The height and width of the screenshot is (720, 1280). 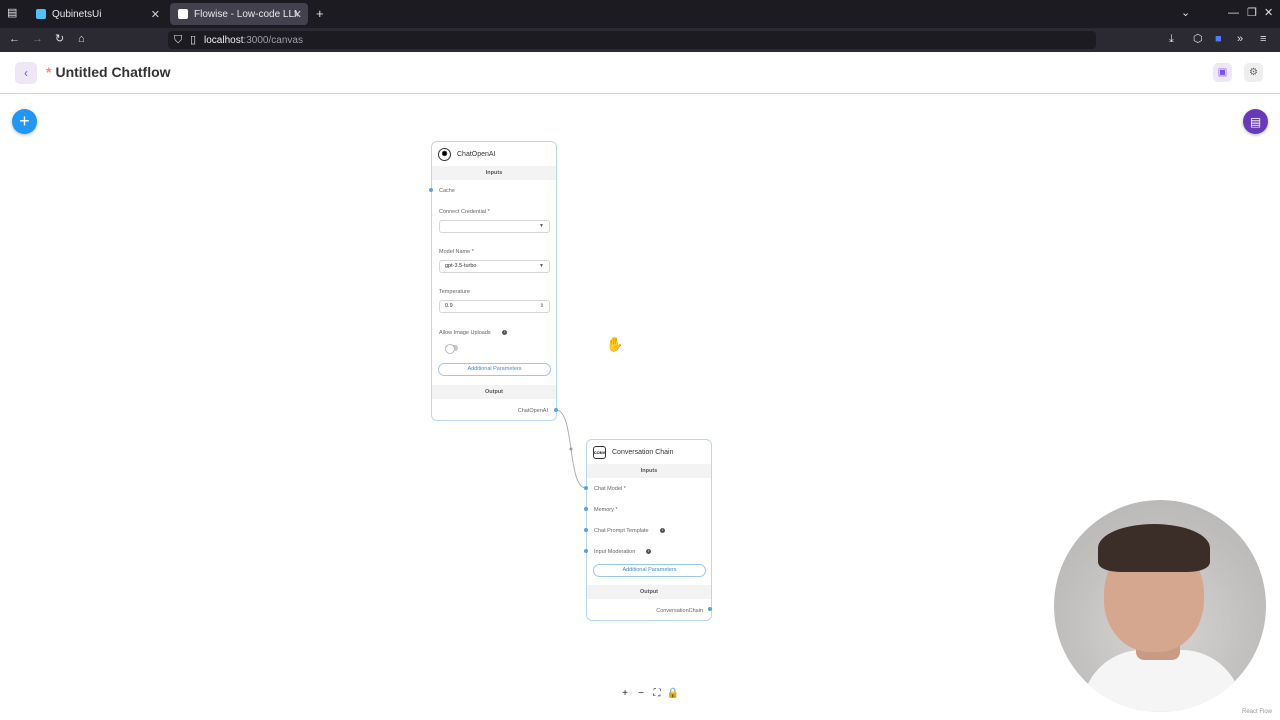 What do you see at coordinates (532, 411) in the screenshot?
I see `output-label: ChatOpenAI` at bounding box center [532, 411].